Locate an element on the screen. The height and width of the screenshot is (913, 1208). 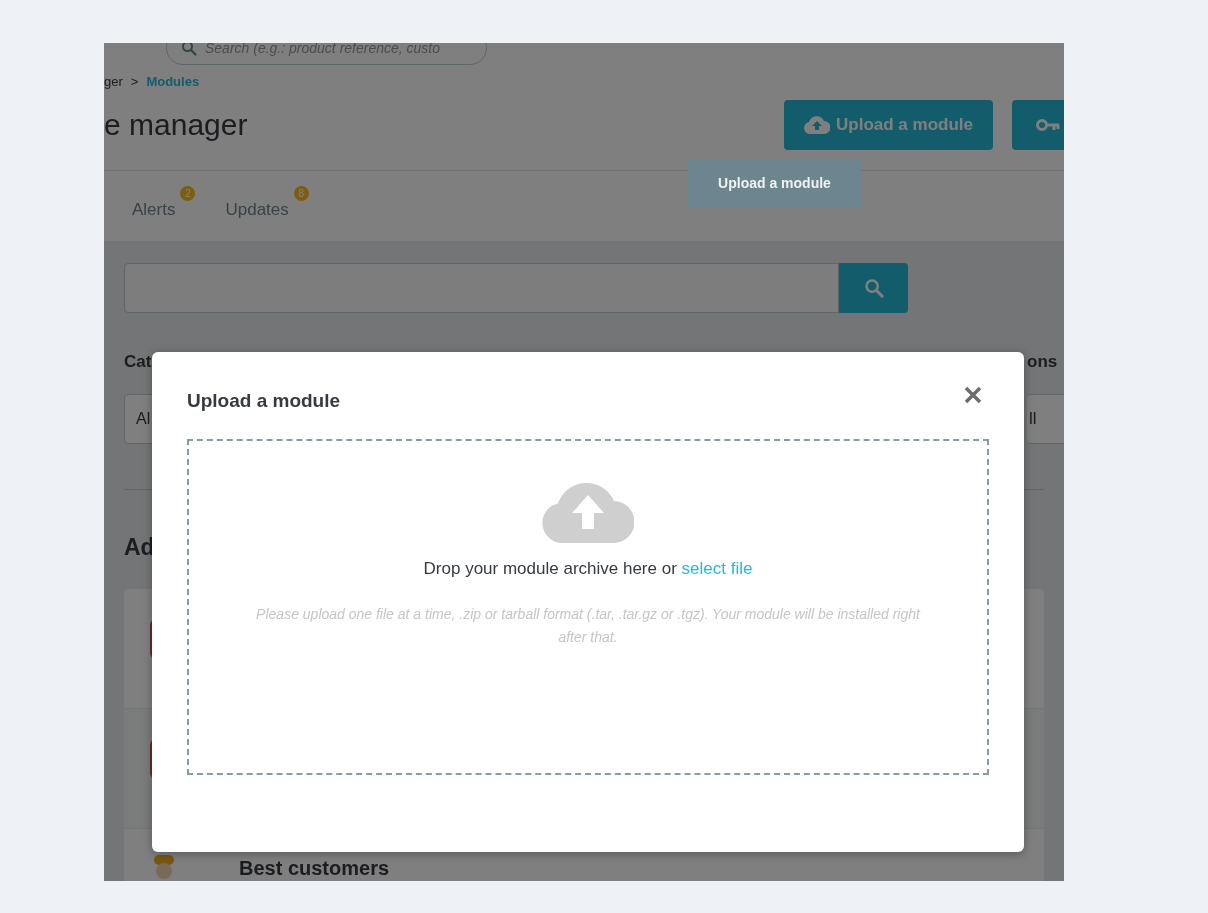
close-icon is located at coordinates (973, 395).